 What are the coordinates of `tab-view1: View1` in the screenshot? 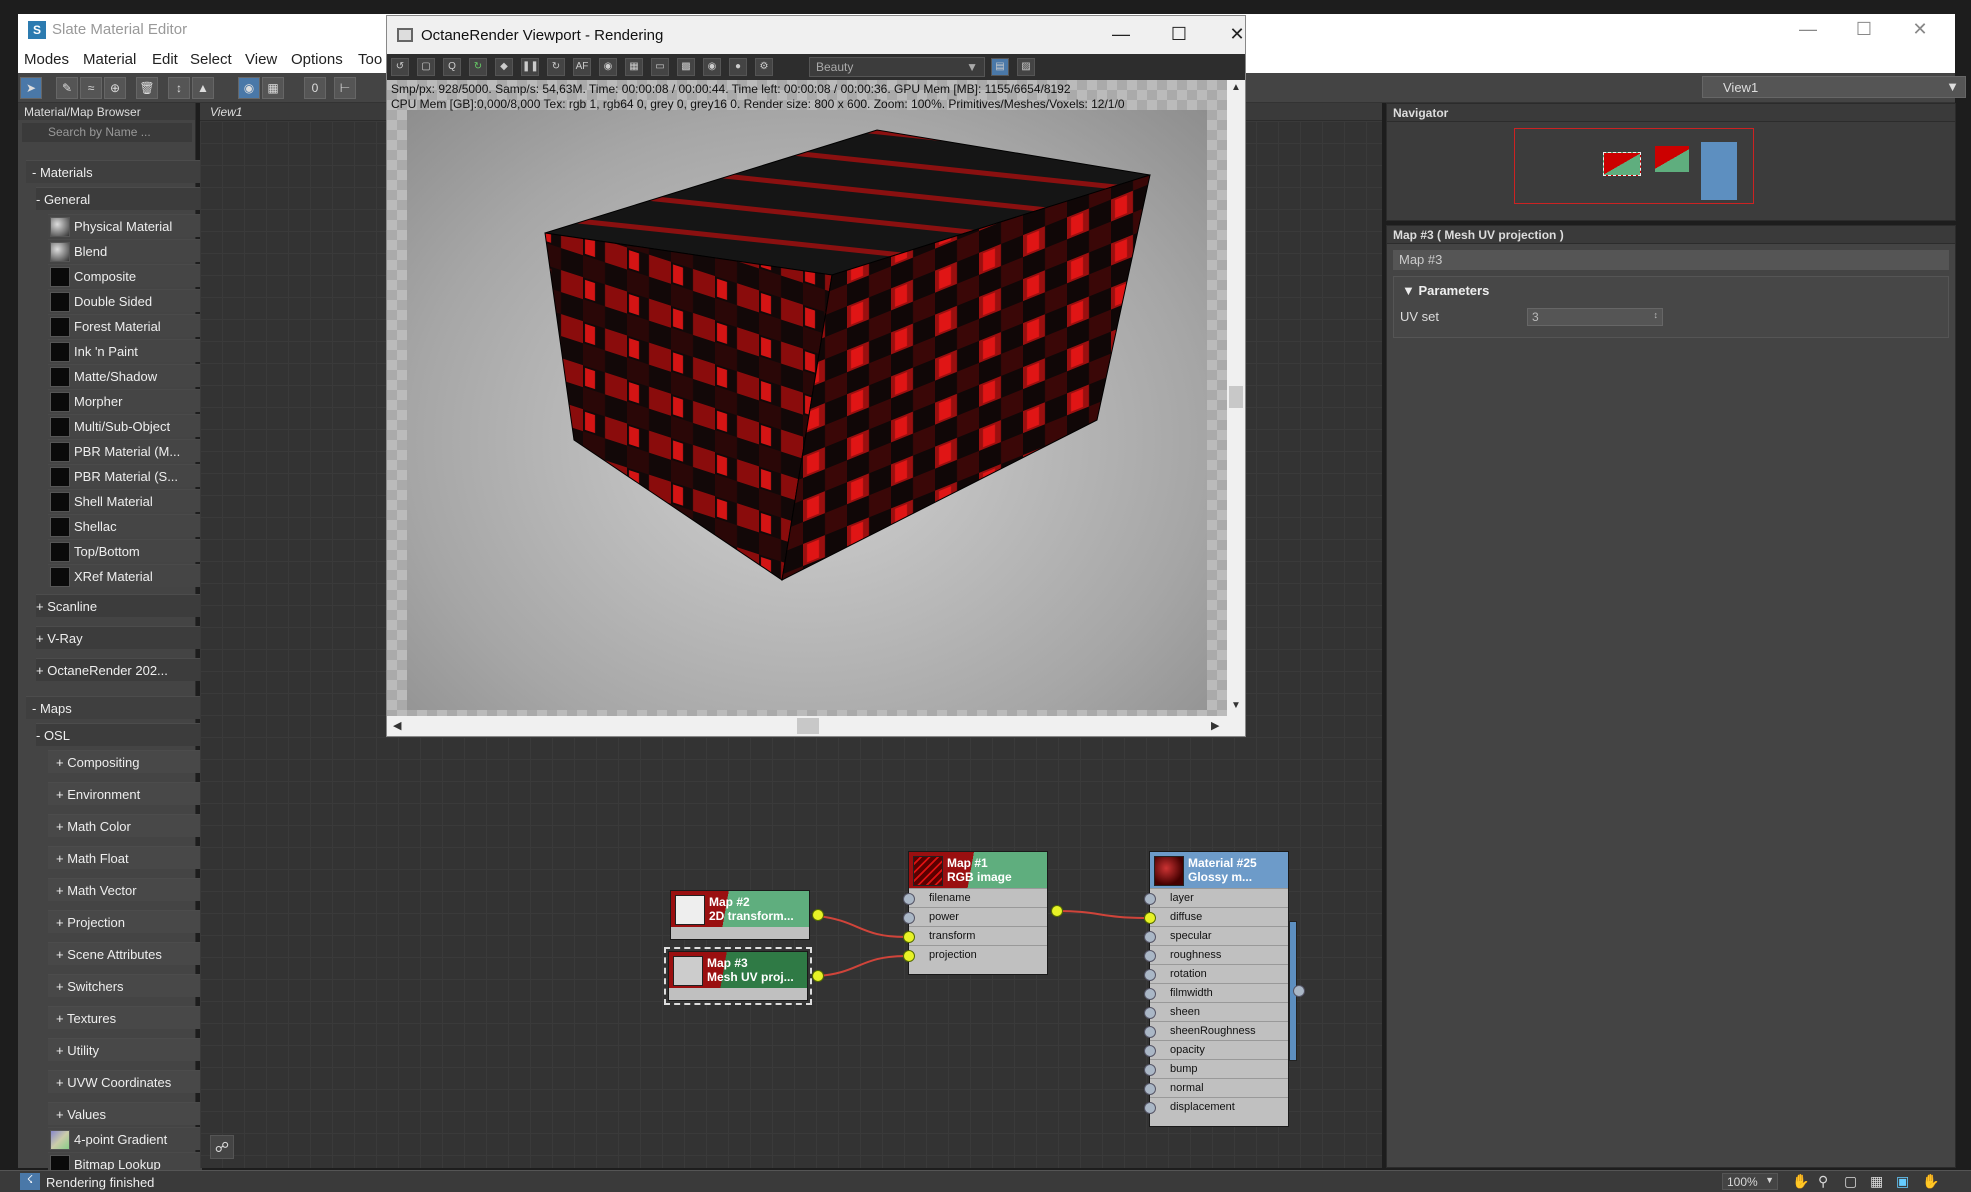 It's located at (226, 112).